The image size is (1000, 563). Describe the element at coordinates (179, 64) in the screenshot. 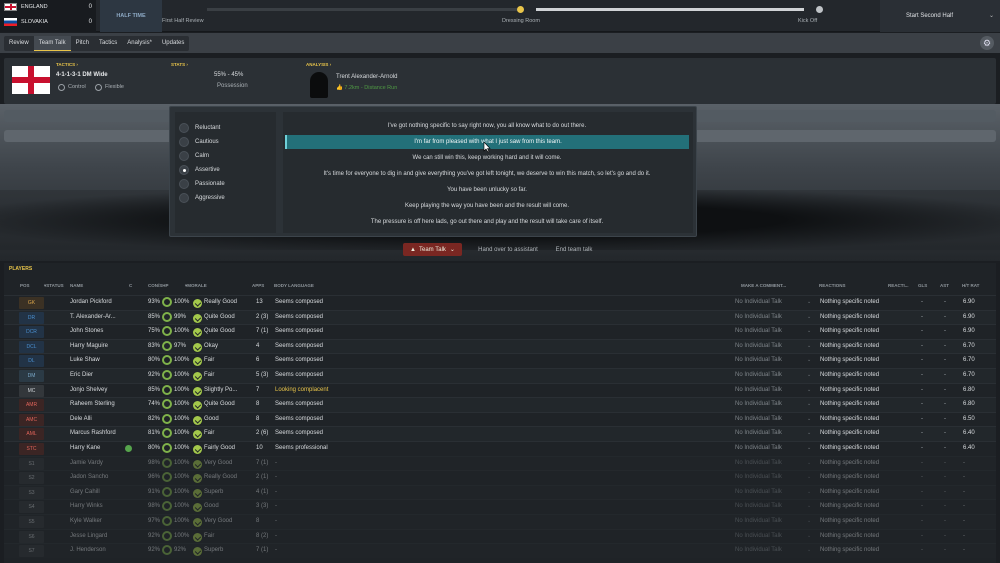

I see `stats-header: STATS ›` at that location.